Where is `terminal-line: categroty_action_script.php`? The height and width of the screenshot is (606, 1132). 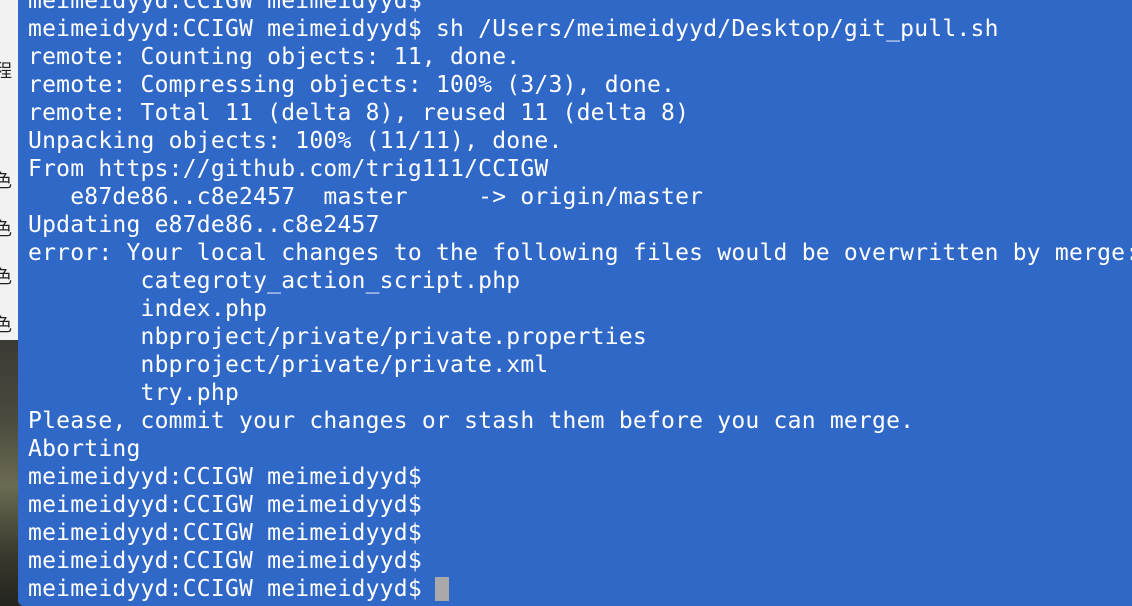
terminal-line: categroty_action_script.php is located at coordinates (274, 281).